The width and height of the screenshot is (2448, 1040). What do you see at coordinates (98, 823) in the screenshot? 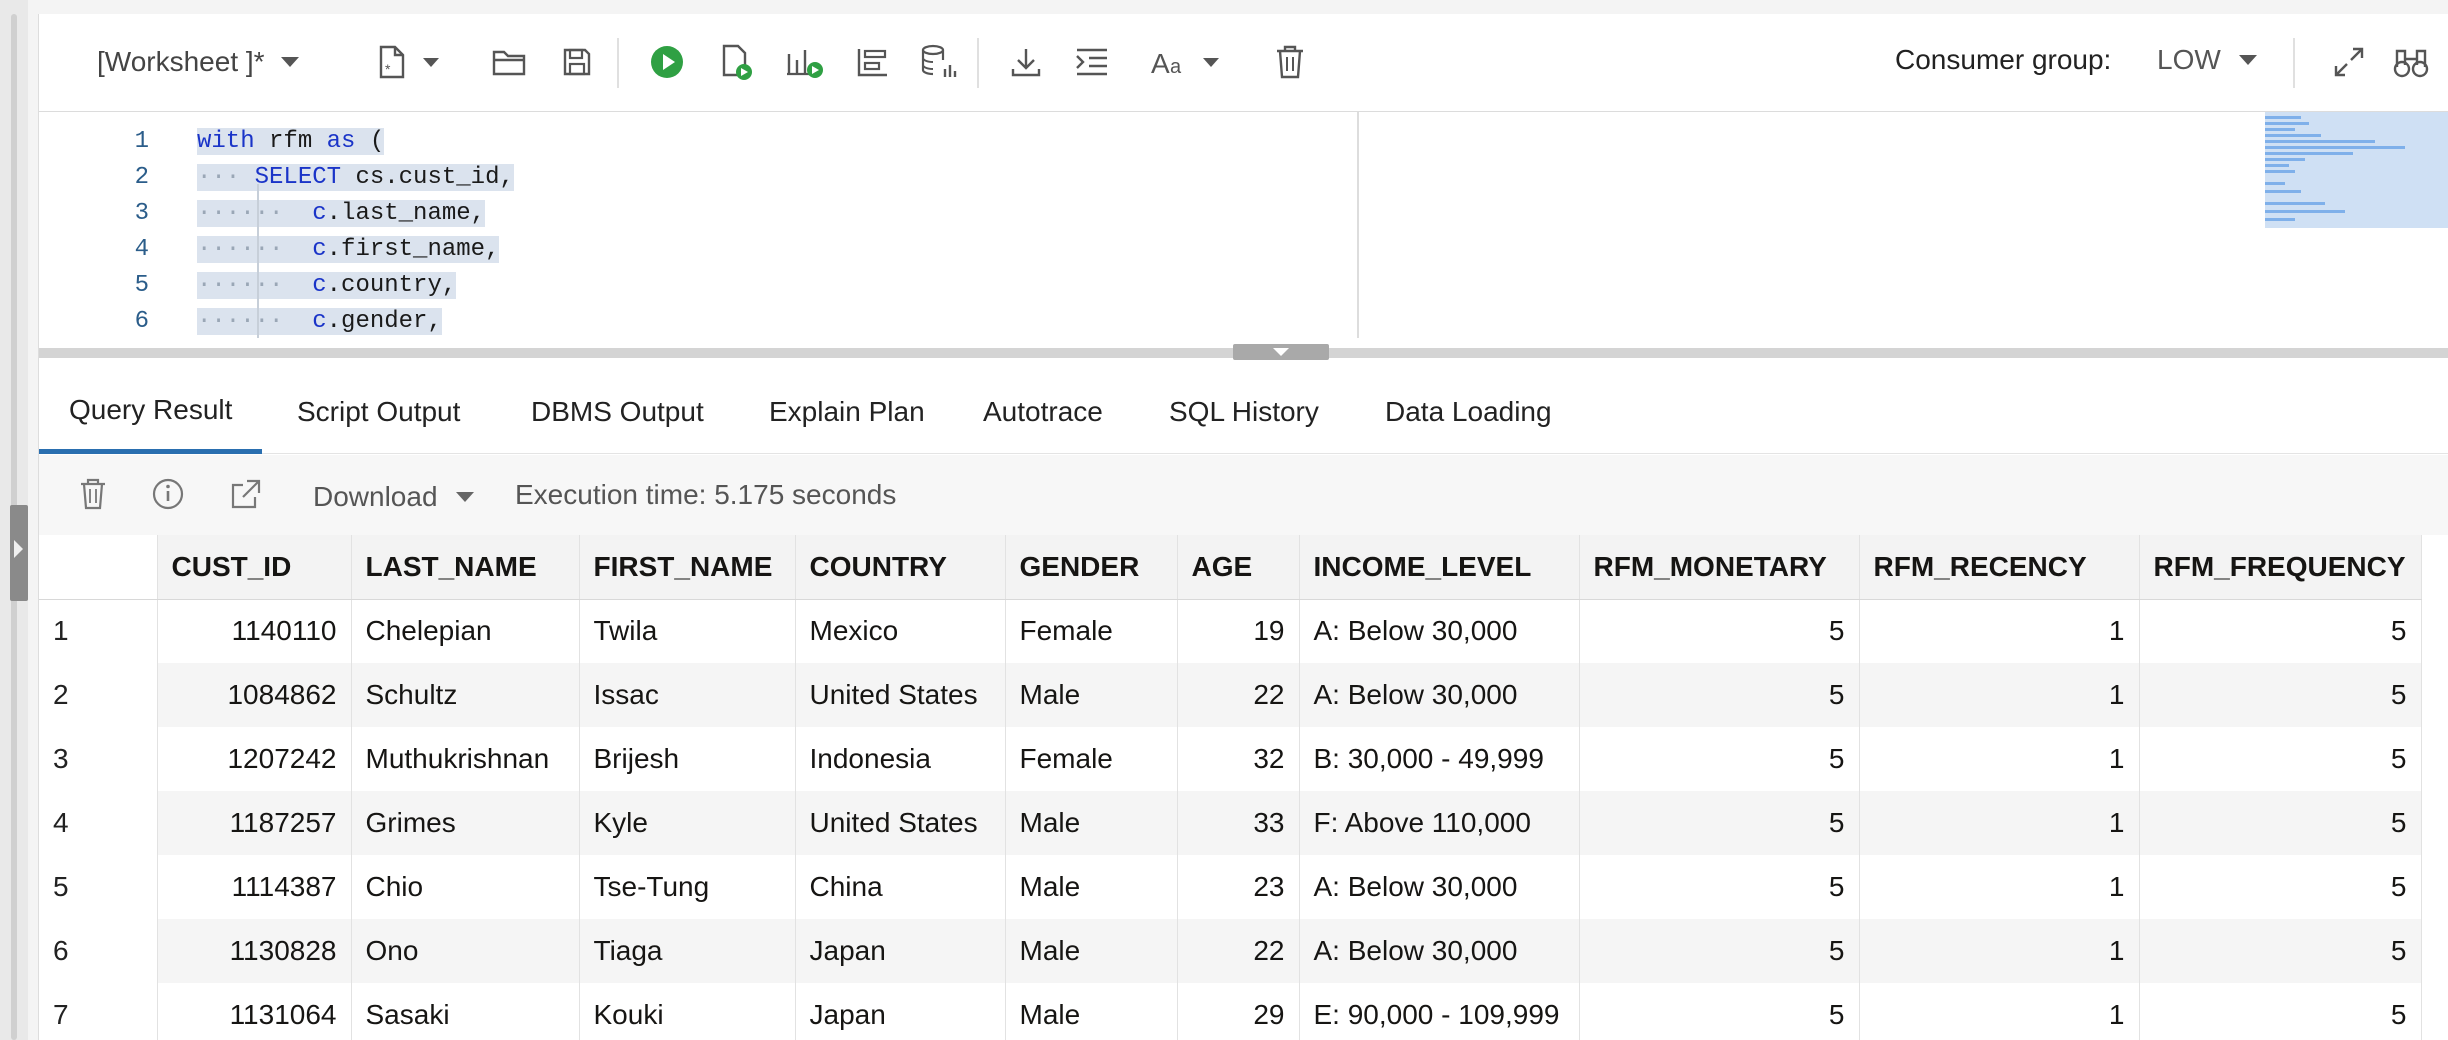
I see `row-number: 4` at bounding box center [98, 823].